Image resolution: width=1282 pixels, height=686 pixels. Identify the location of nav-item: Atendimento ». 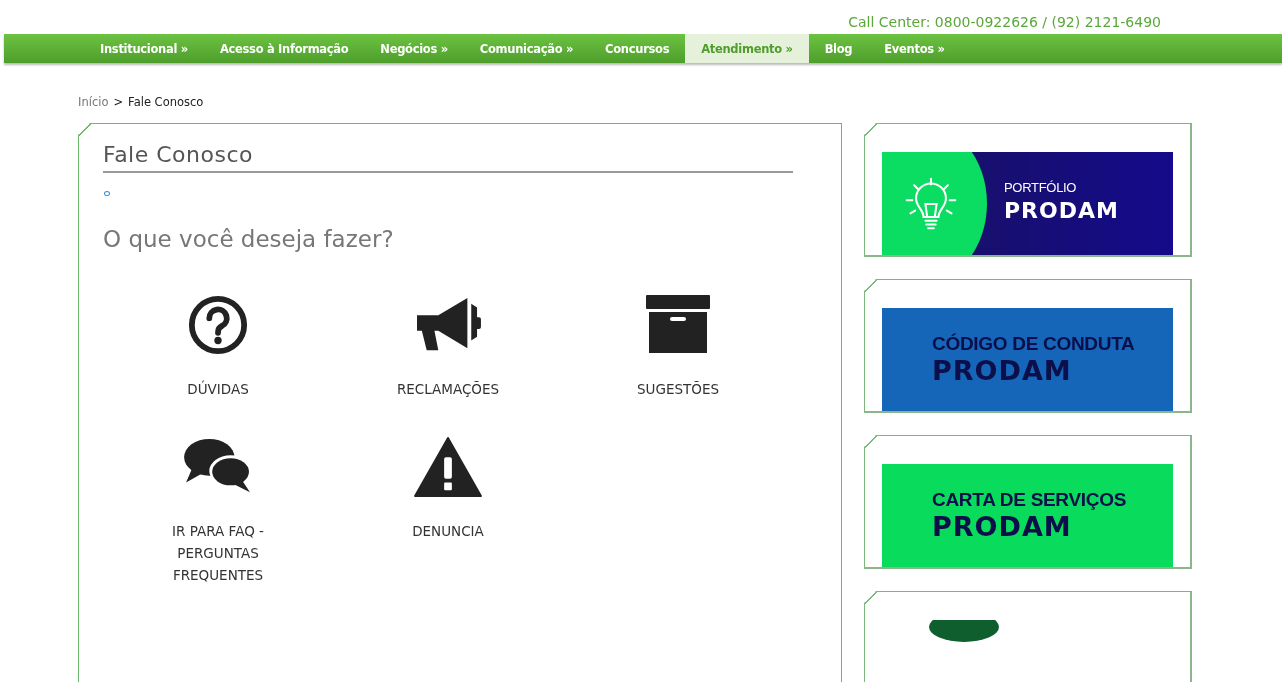
(747, 48).